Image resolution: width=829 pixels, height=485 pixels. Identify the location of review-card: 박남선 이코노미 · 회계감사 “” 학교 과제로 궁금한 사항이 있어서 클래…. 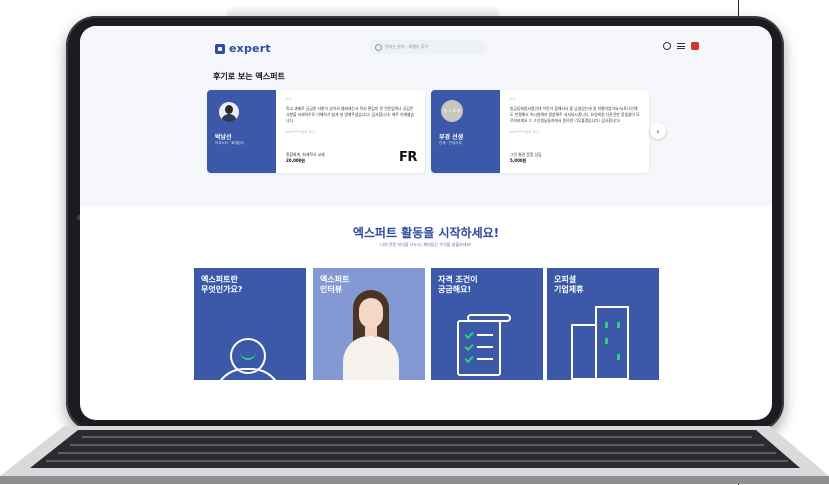
(316, 131).